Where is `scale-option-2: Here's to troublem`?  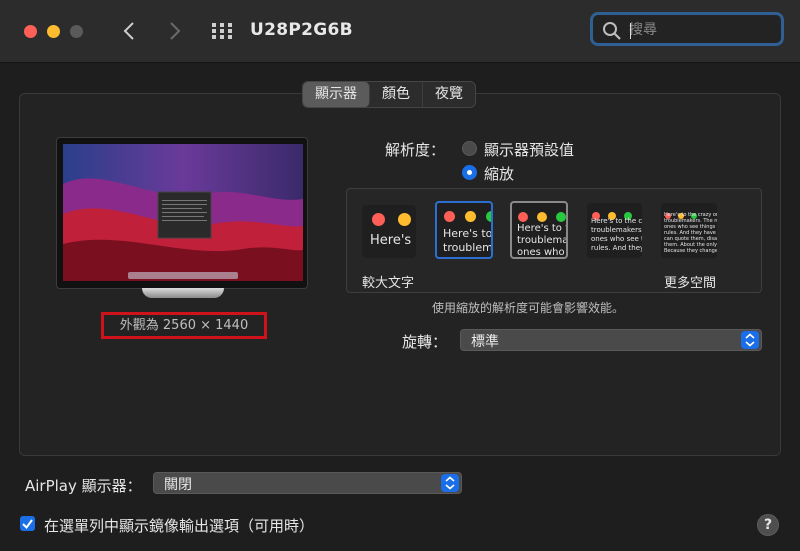 scale-option-2: Here's to troublem is located at coordinates (464, 230).